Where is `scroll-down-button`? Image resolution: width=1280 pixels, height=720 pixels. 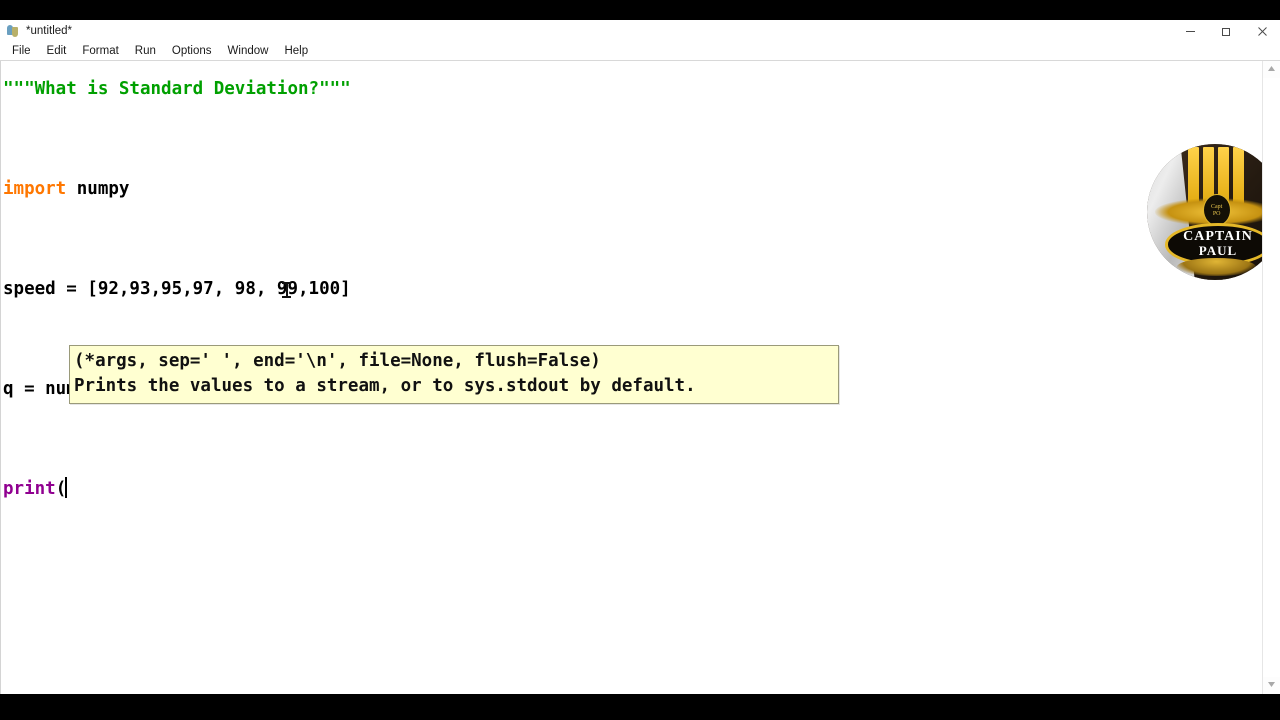
scroll-down-button is located at coordinates (1271, 685).